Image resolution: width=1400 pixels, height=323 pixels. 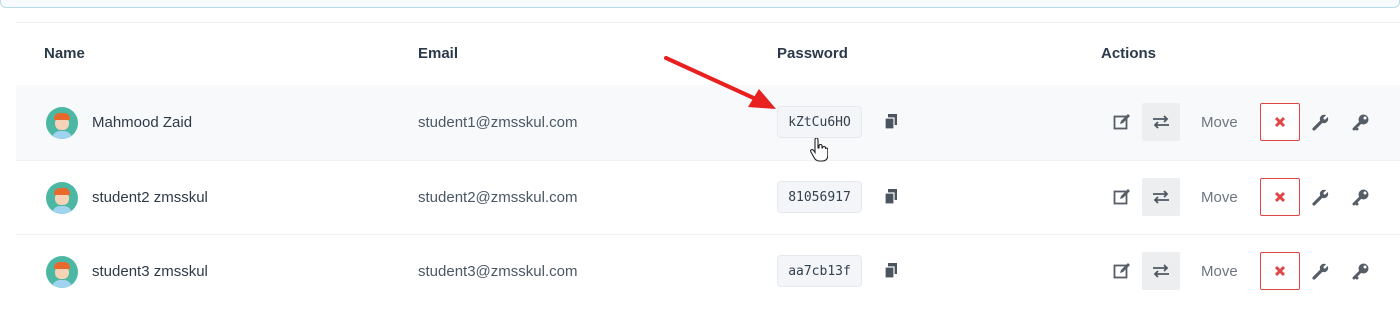 What do you see at coordinates (720, 82) in the screenshot?
I see `annotation-arrow-icon` at bounding box center [720, 82].